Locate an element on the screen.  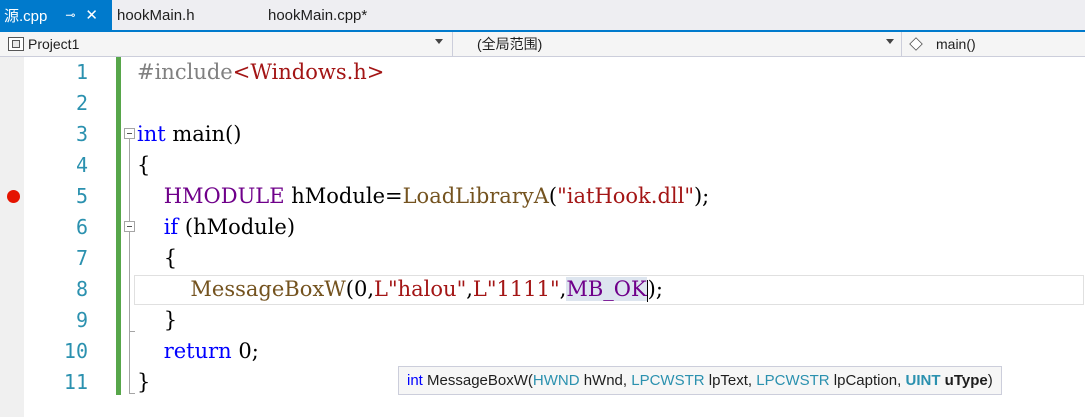
breakpoint-icon is located at coordinates (13, 196).